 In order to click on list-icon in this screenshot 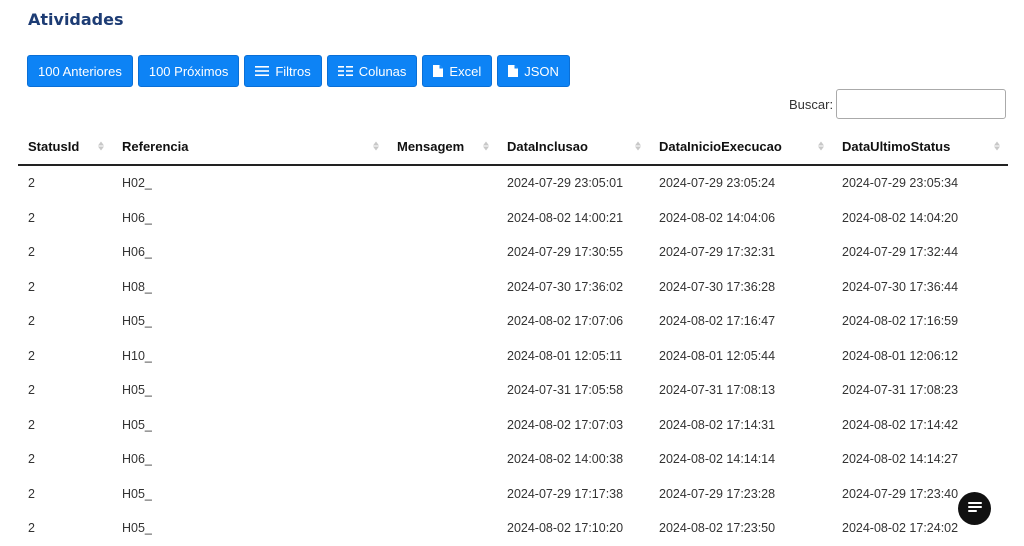, I will do `click(262, 71)`.